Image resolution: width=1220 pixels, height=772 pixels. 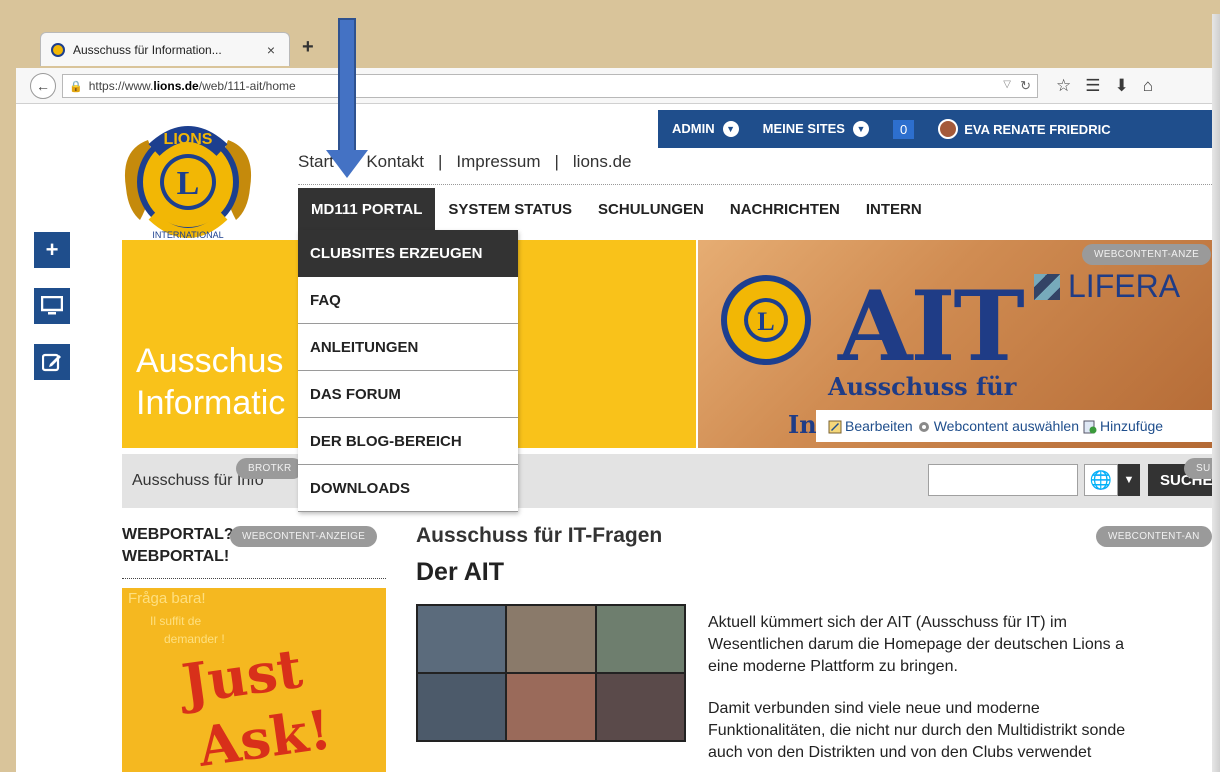 What do you see at coordinates (931, 326) in the screenshot?
I see `banner-ait-text: AIT` at bounding box center [931, 326].